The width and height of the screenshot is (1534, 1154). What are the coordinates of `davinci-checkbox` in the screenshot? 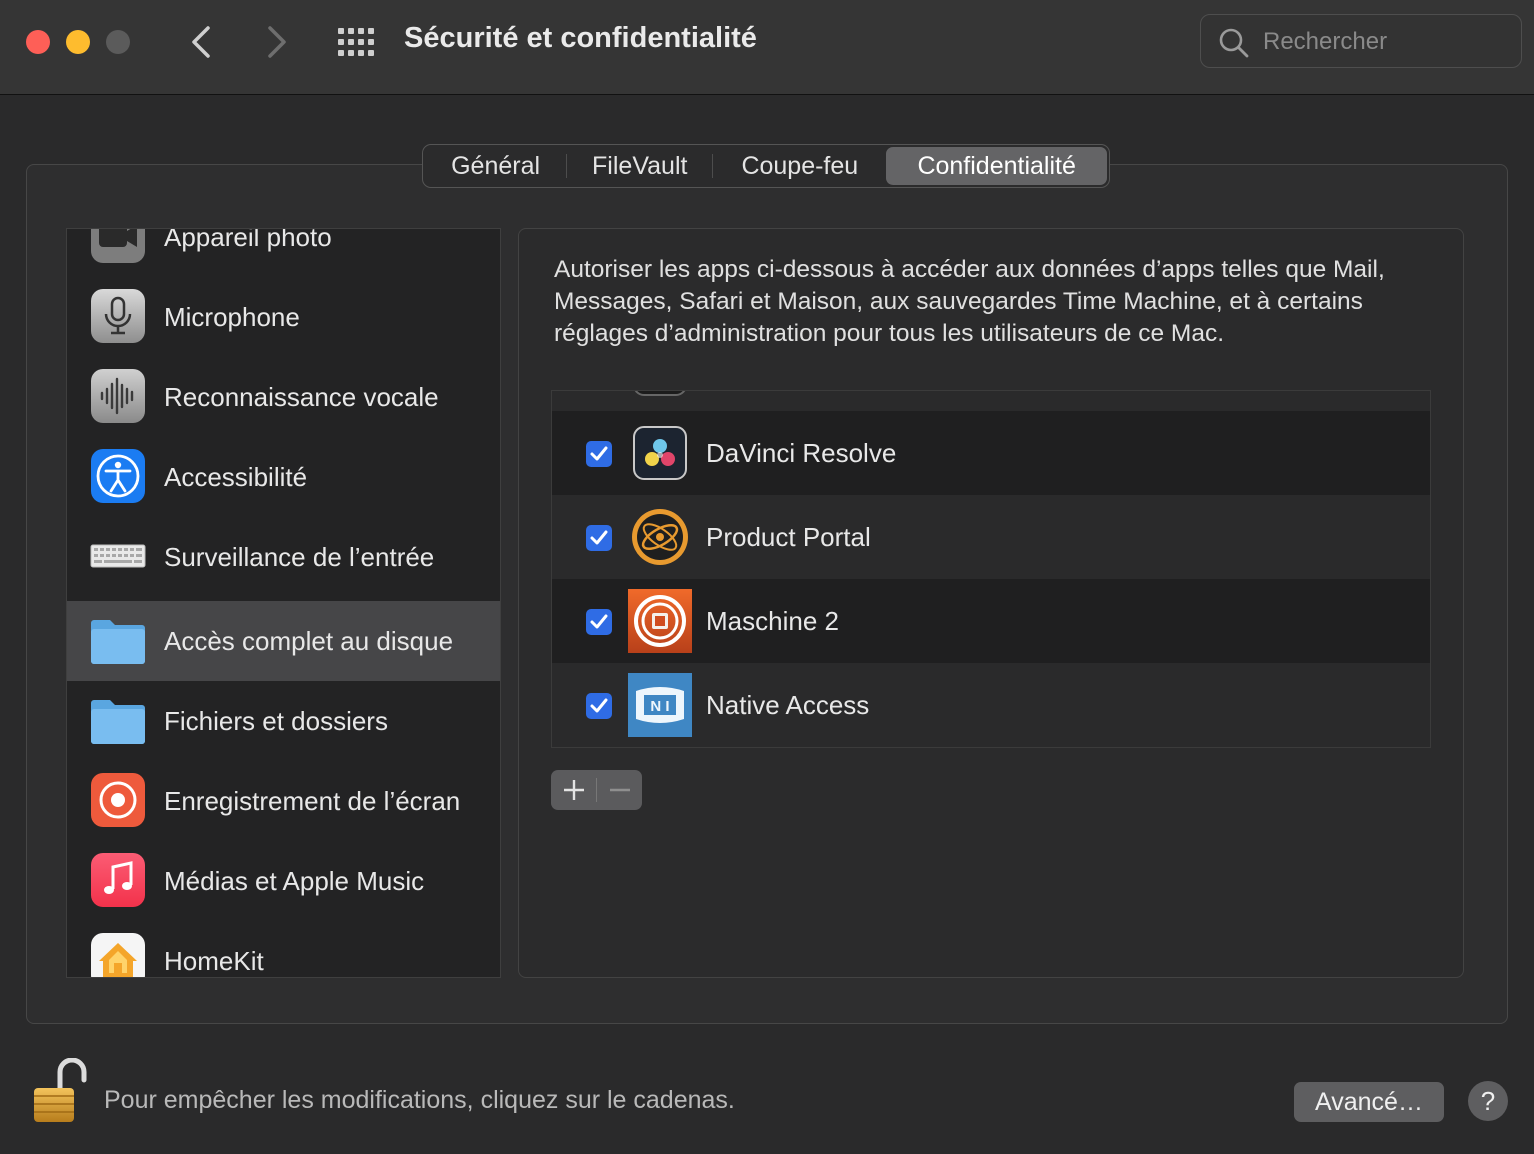 It's located at (599, 454).